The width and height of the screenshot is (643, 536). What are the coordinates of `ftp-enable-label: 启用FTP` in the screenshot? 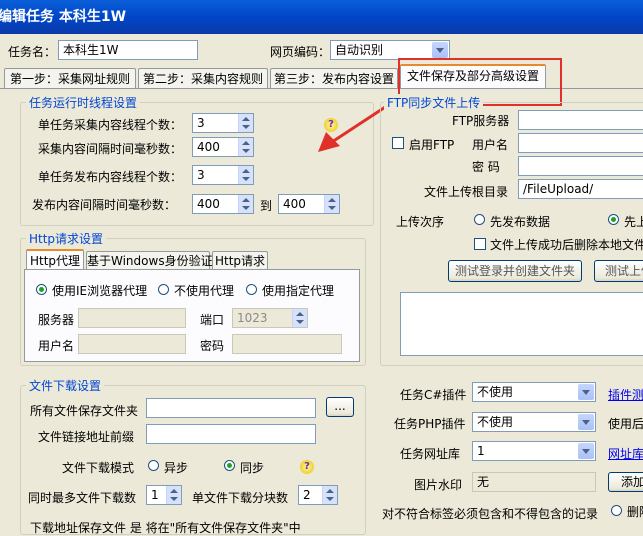 It's located at (432, 145).